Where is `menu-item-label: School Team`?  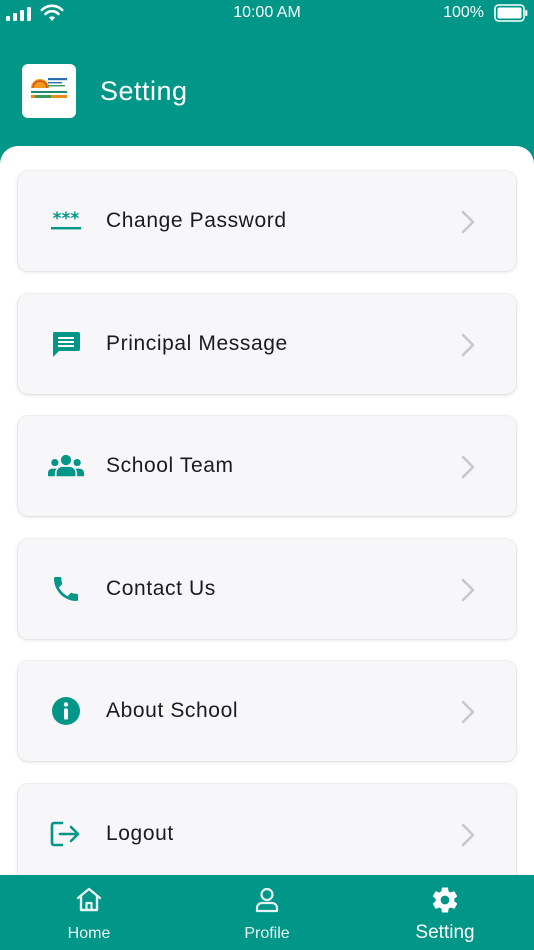 menu-item-label: School Team is located at coordinates (170, 465).